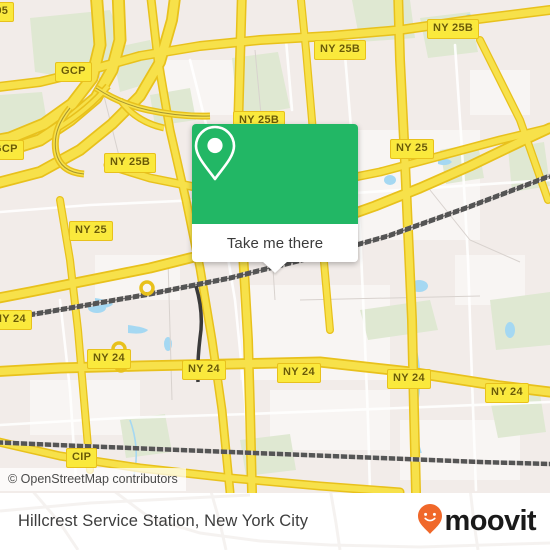  I want to click on road-shield-ny24-4: NY 24, so click(299, 373).